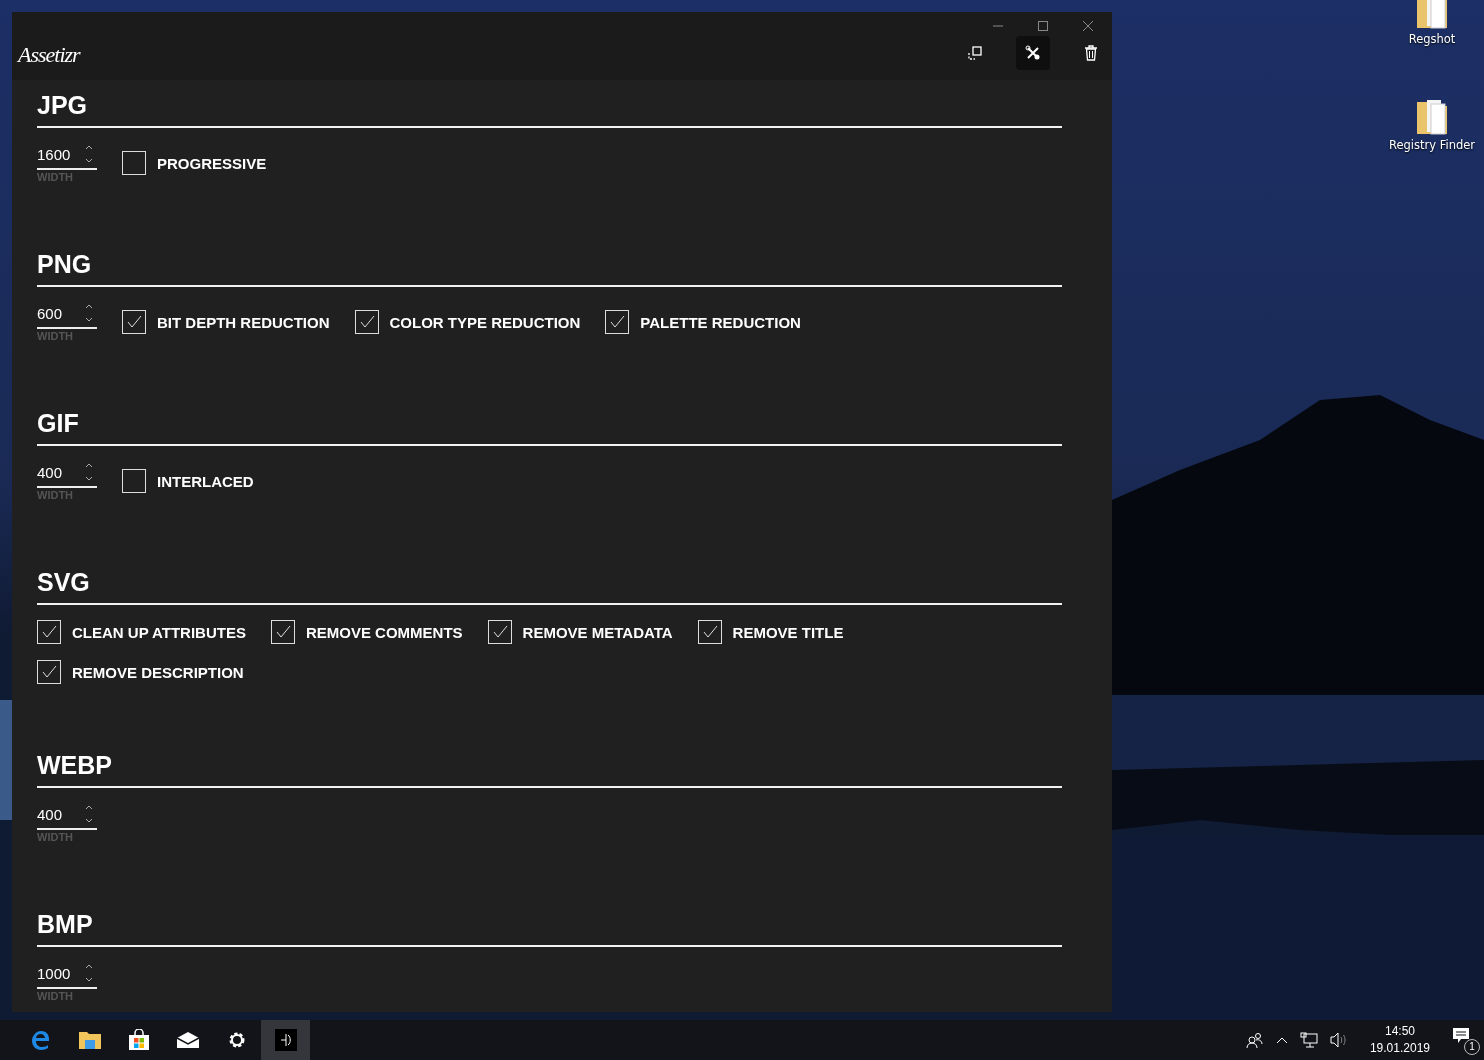 This screenshot has width=1484, height=1060. Describe the element at coordinates (549, 268) in the screenshot. I see `section-heading: PNG` at that location.